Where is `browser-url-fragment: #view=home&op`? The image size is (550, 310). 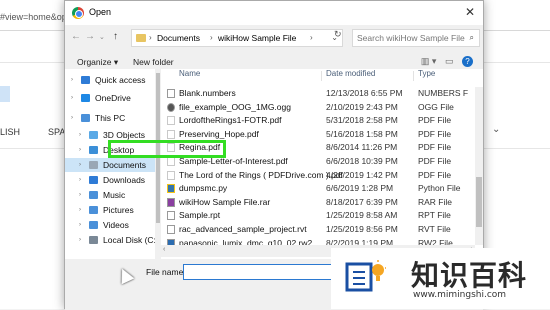 browser-url-fragment: #view=home&op is located at coordinates (33, 17).